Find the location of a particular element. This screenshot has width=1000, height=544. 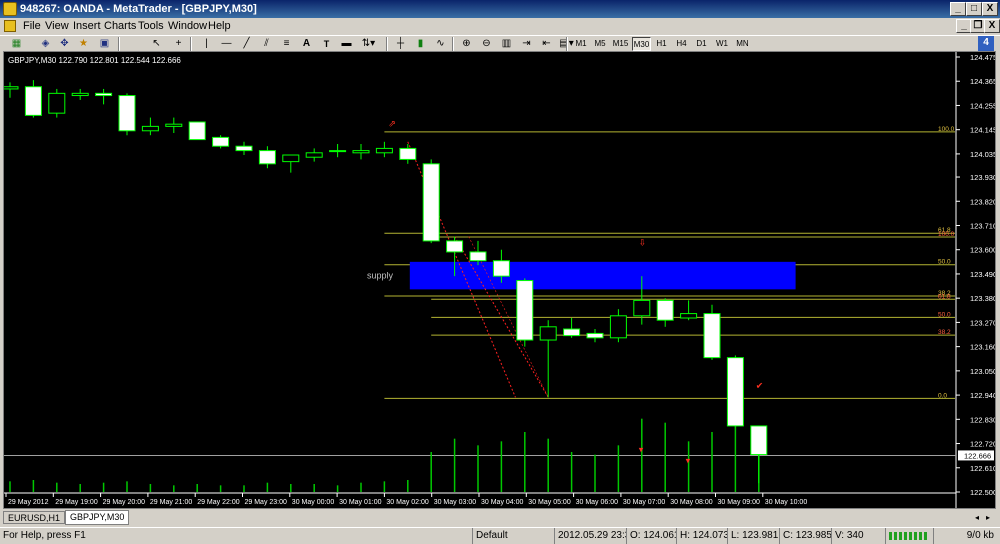

time-tick-label: 30 May 03:00 is located at coordinates (455, 502).